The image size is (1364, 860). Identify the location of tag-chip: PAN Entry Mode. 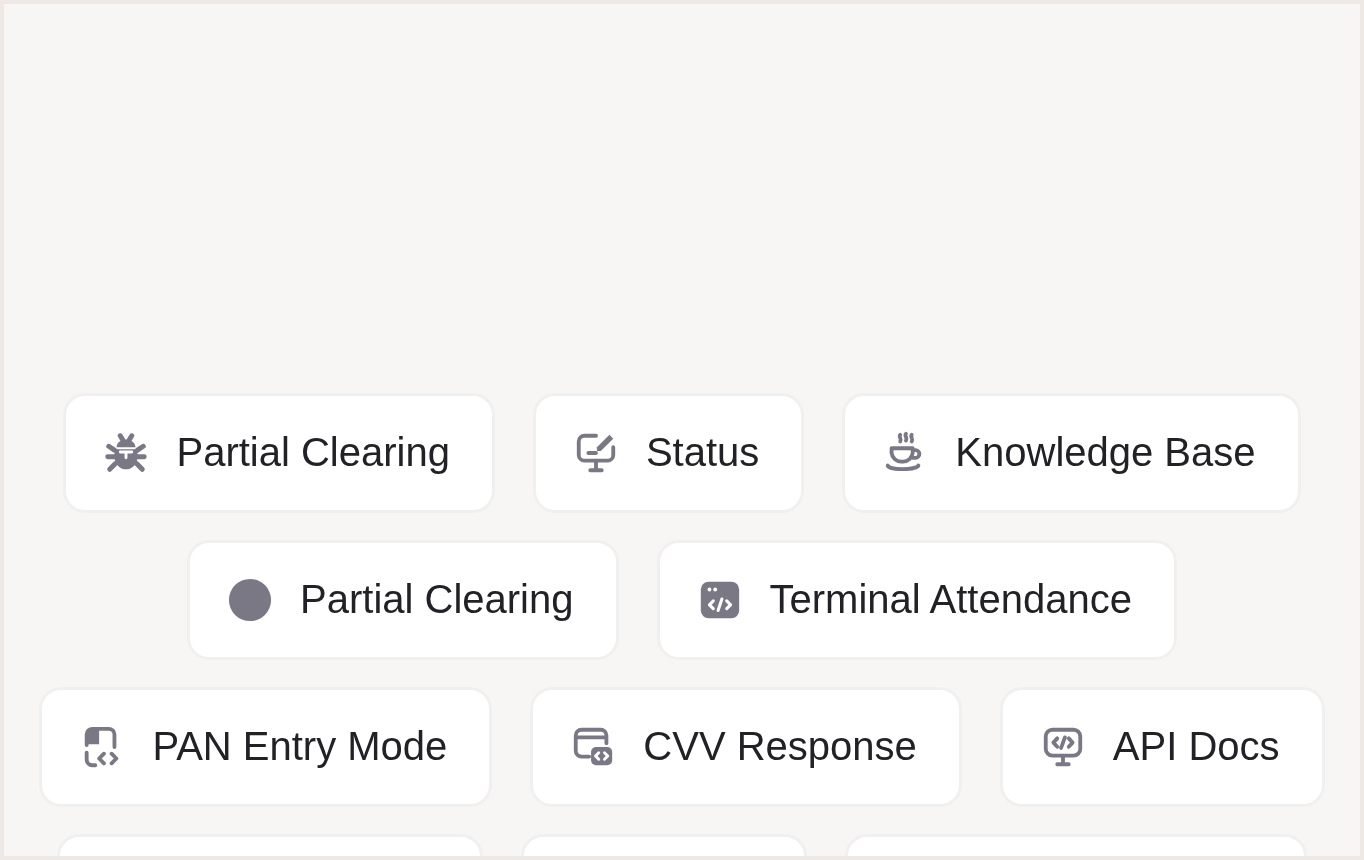
(266, 747).